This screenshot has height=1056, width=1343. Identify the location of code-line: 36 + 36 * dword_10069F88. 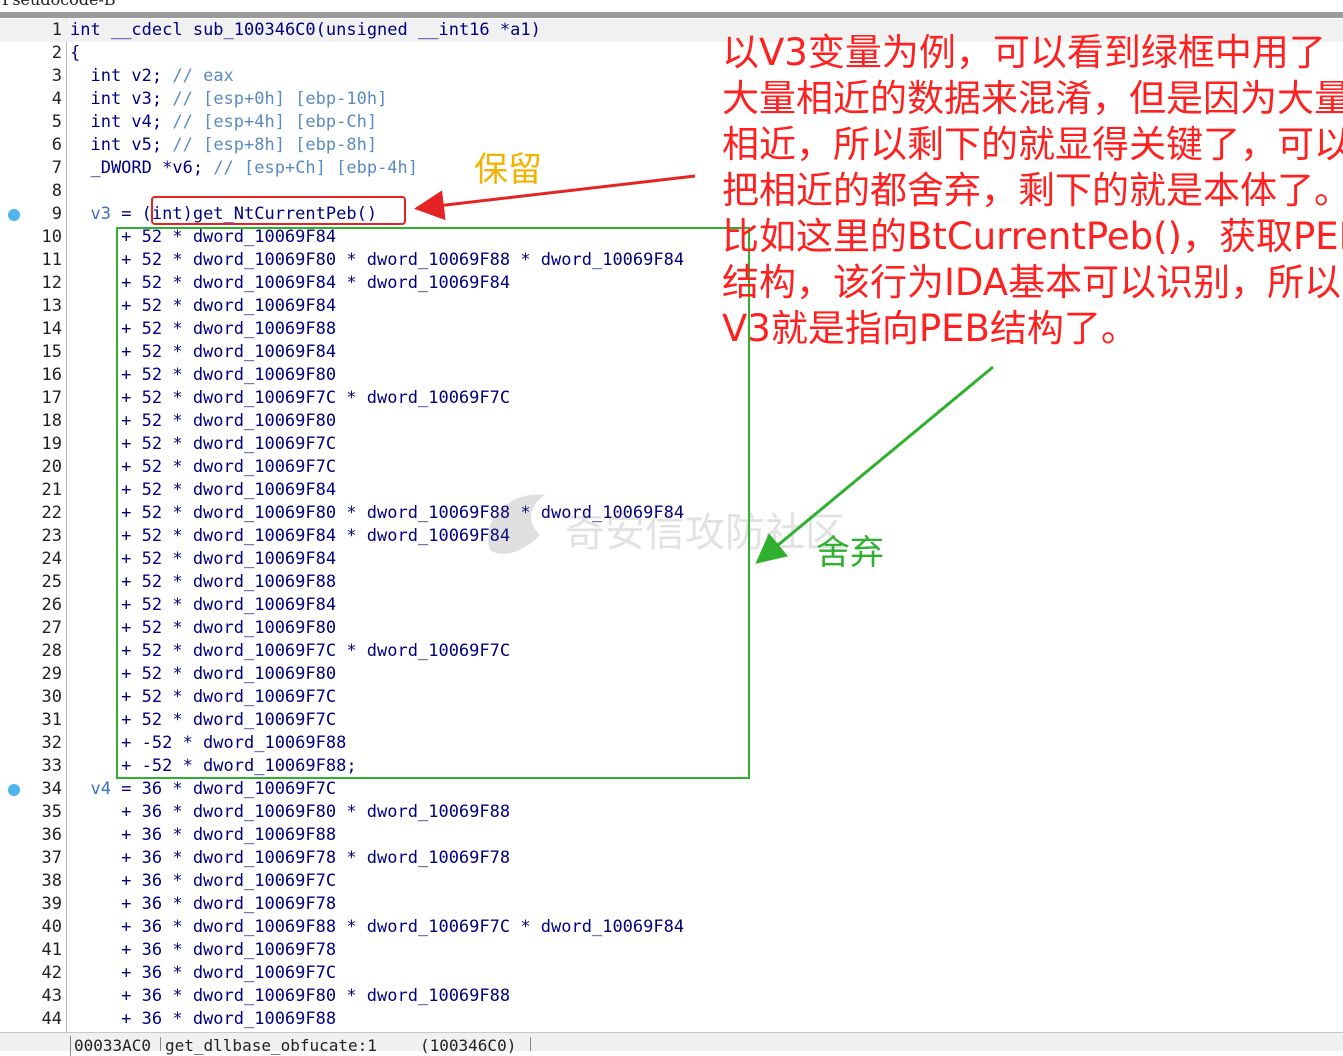
(671, 835).